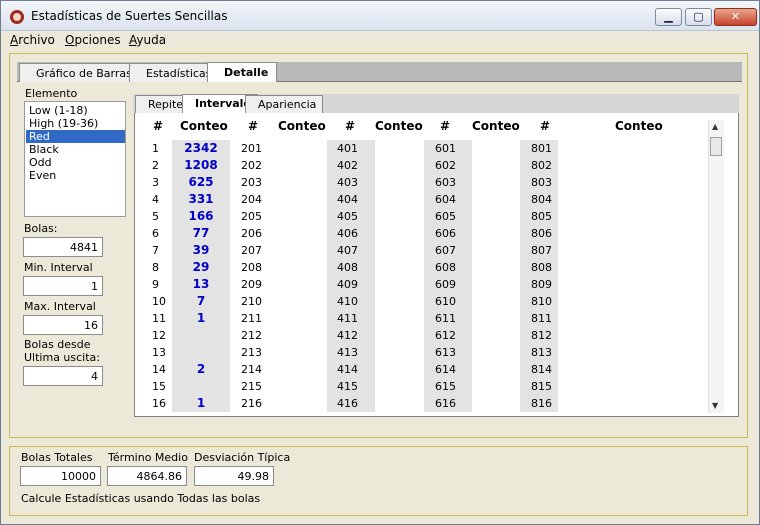 The image size is (760, 525). What do you see at coordinates (201, 369) in the screenshot?
I see `grid-cell-conteo: 2` at bounding box center [201, 369].